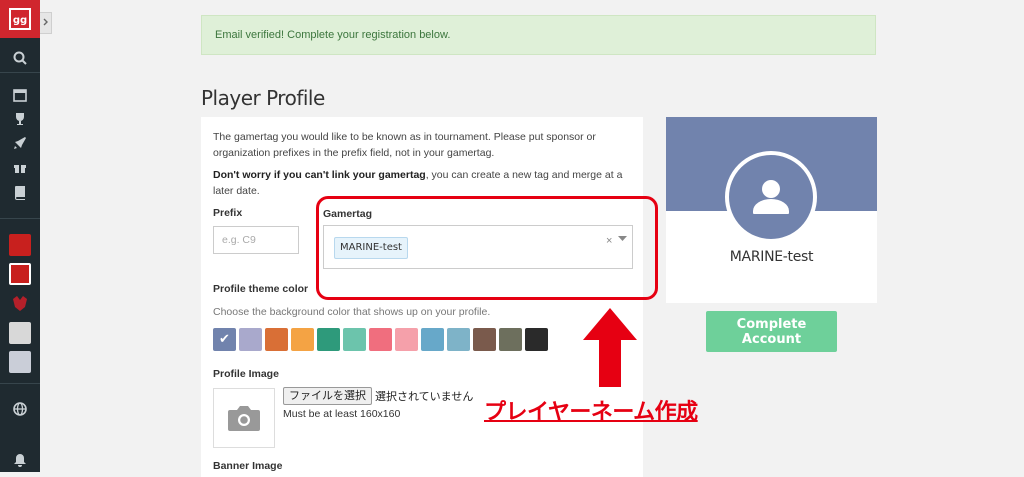 This screenshot has width=1024, height=477. What do you see at coordinates (487, 248) in the screenshot?
I see `highlight-box` at bounding box center [487, 248].